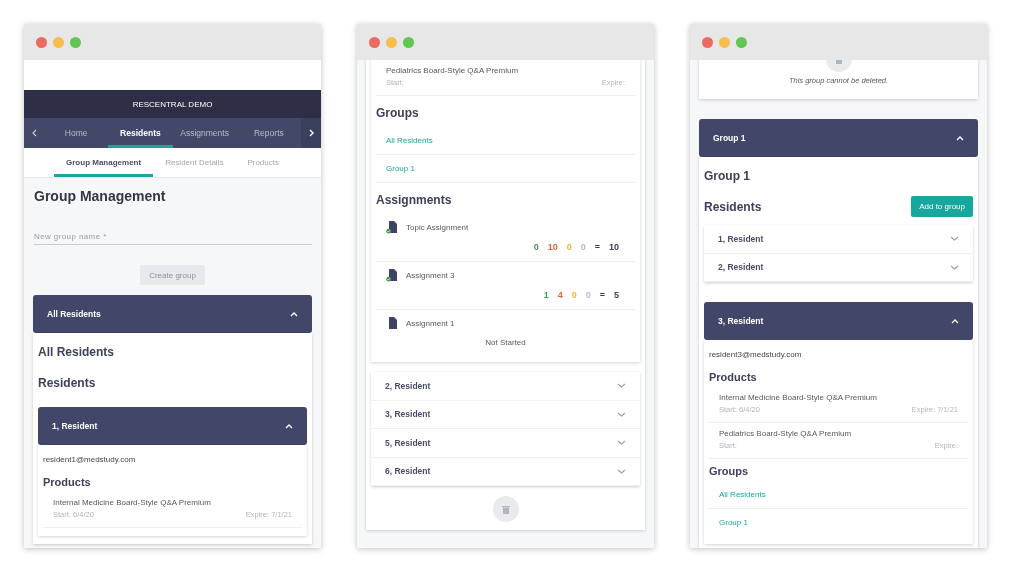 This screenshot has height=573, width=1014. Describe the element at coordinates (430, 275) in the screenshot. I see `assignment-name: Assignment 3` at that location.